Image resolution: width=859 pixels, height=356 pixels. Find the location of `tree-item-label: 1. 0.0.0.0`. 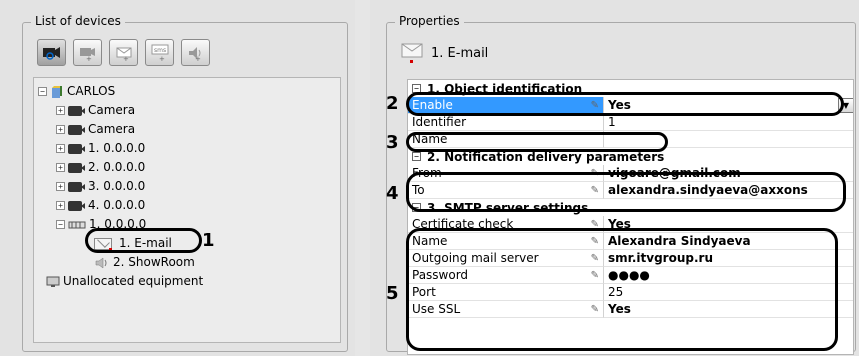

tree-item-label: 1. 0.0.0.0 is located at coordinates (117, 148).